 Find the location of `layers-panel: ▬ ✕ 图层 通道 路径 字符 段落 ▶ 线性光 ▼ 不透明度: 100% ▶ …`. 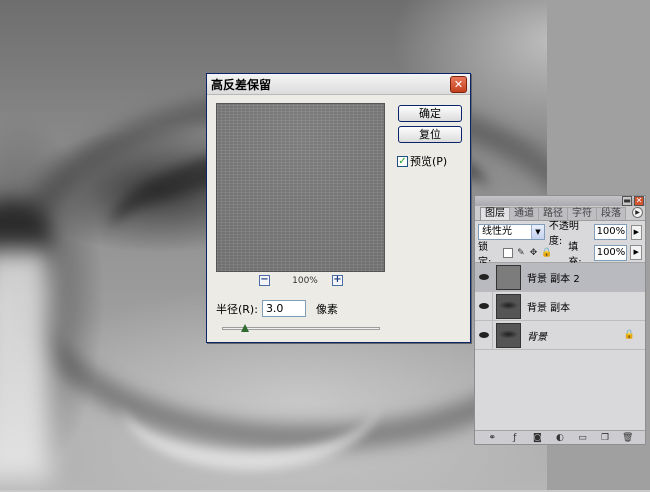

layers-panel: ▬ ✕ 图层 通道 路径 字符 段落 ▶ 线性光 ▼ 不透明度: 100% ▶ … is located at coordinates (560, 320).